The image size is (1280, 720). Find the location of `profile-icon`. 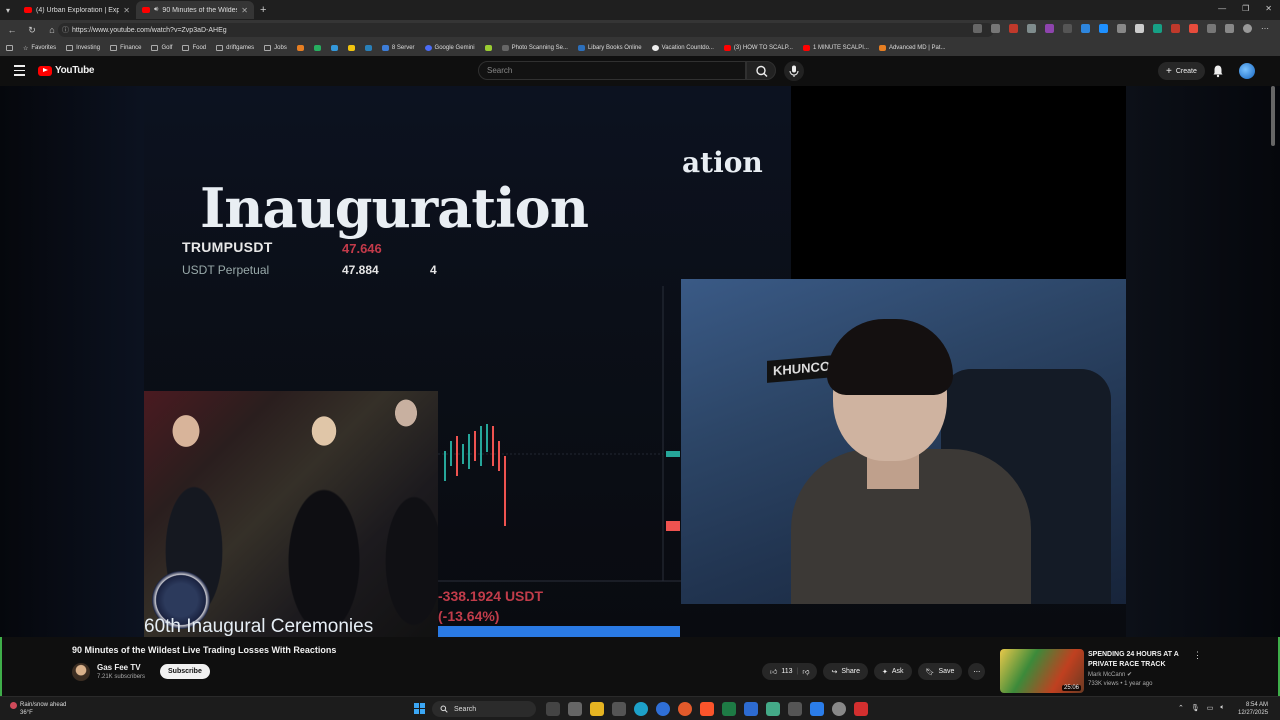

profile-icon is located at coordinates (1247, 28).